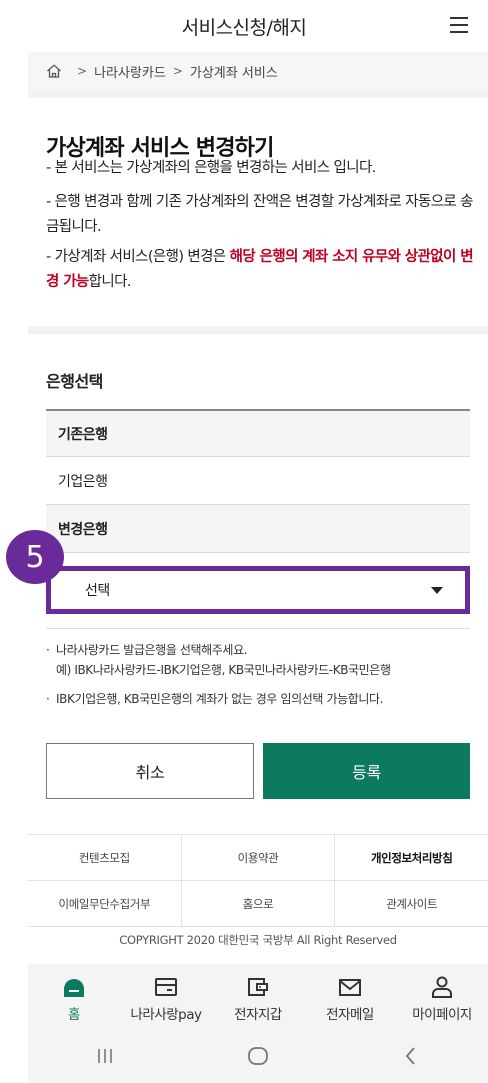 The height and width of the screenshot is (1083, 488). Describe the element at coordinates (411, 857) in the screenshot. I see `footer-link-privacy: 개인정보처리방침` at that location.